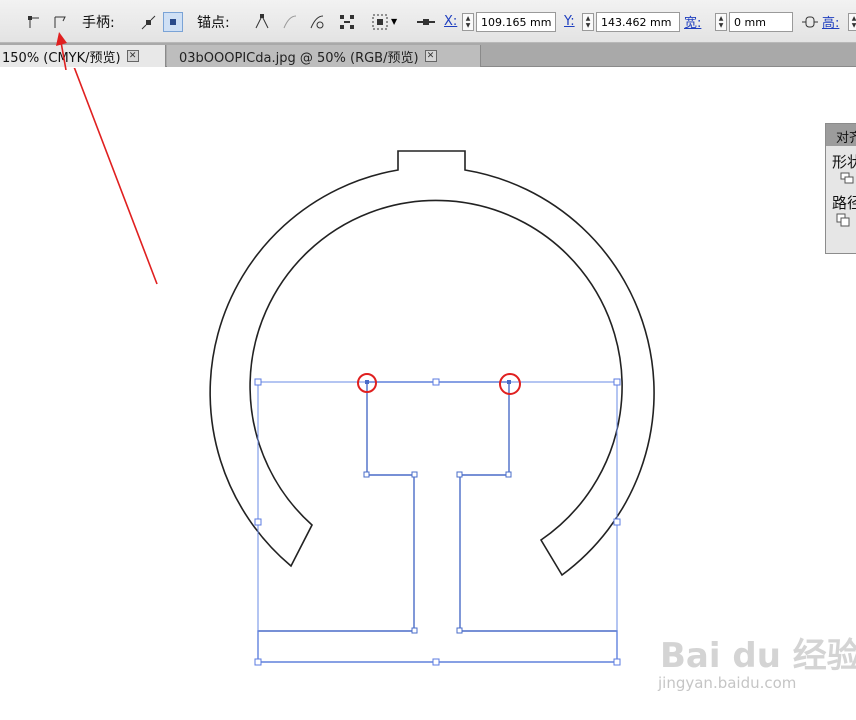  I want to click on cut-path-button, so click(317, 21).